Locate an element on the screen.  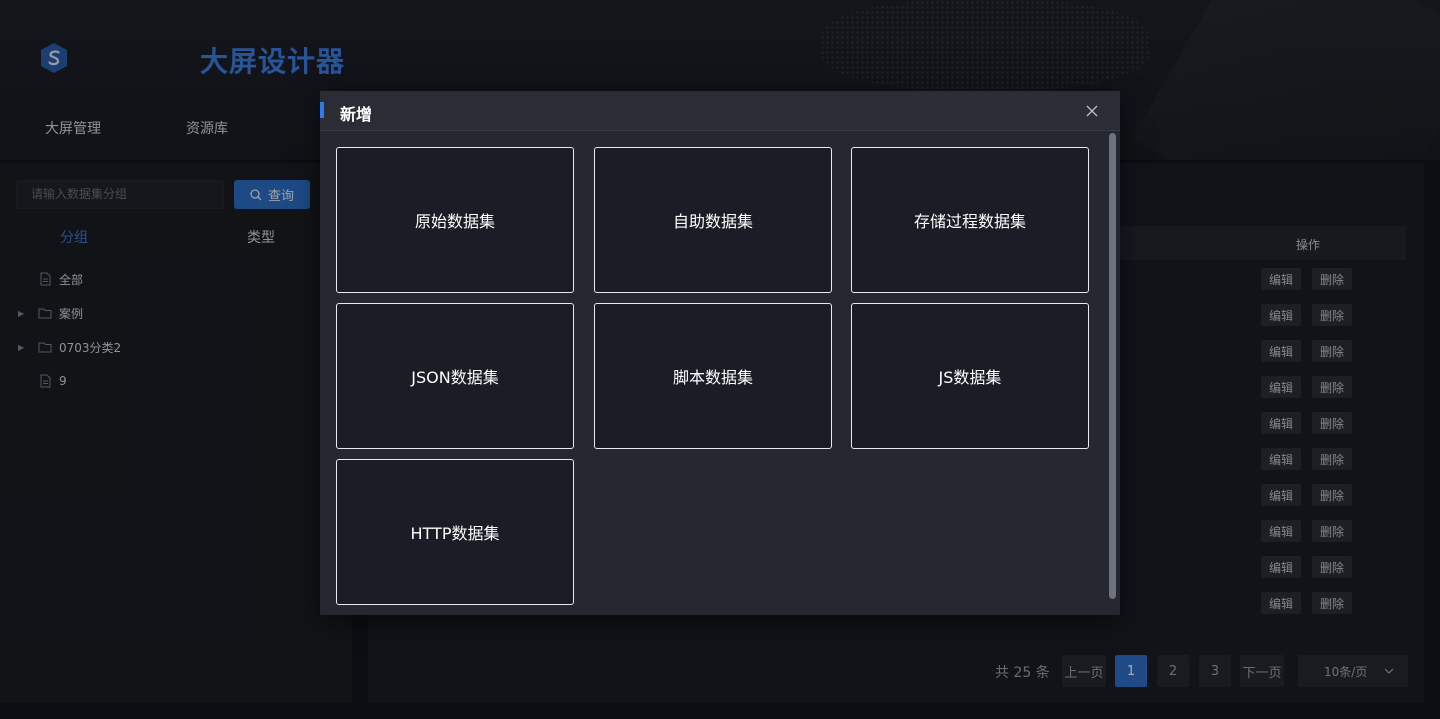
card-json-dataset: JSON数据集 is located at coordinates (455, 376).